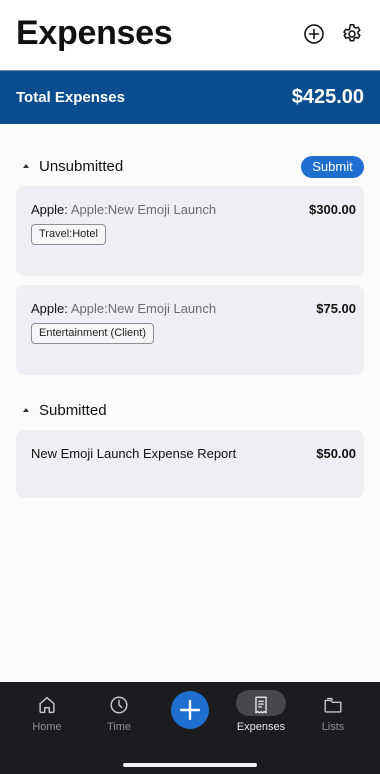 The height and width of the screenshot is (774, 380). What do you see at coordinates (314, 34) in the screenshot?
I see `add-circle-icon` at bounding box center [314, 34].